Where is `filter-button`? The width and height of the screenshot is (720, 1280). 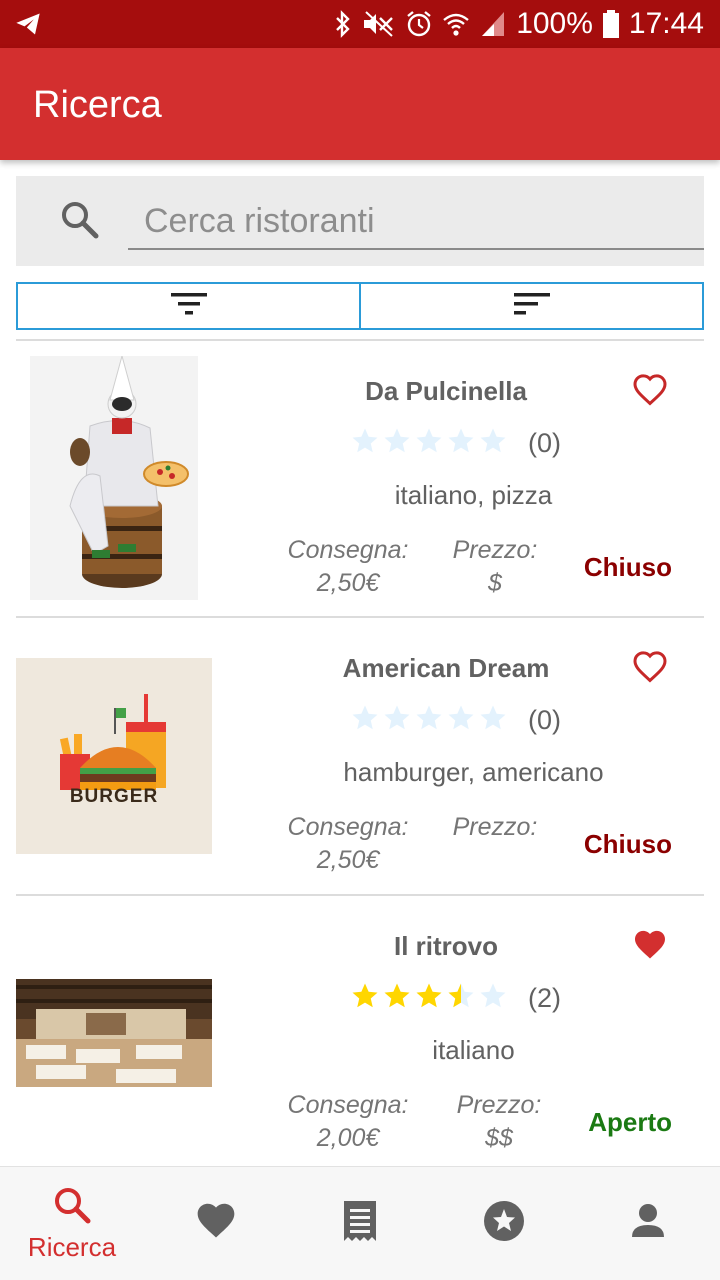
filter-button is located at coordinates (188, 306).